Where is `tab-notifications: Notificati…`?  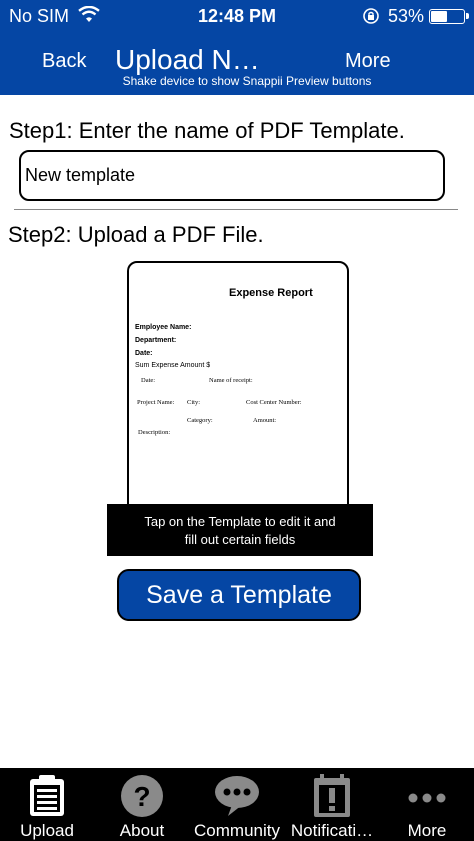 tab-notifications: Notificati… is located at coordinates (332, 804).